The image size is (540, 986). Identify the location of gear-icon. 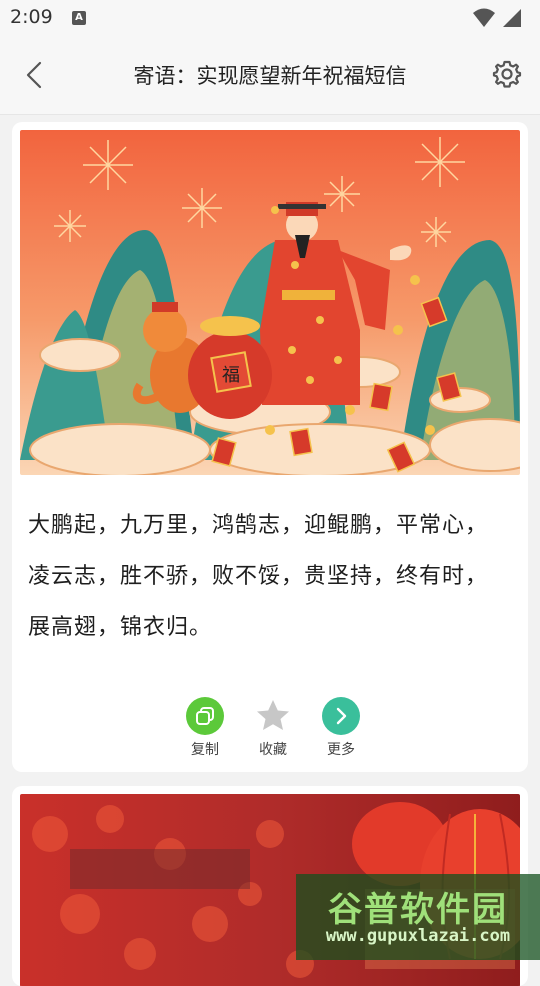
(507, 74).